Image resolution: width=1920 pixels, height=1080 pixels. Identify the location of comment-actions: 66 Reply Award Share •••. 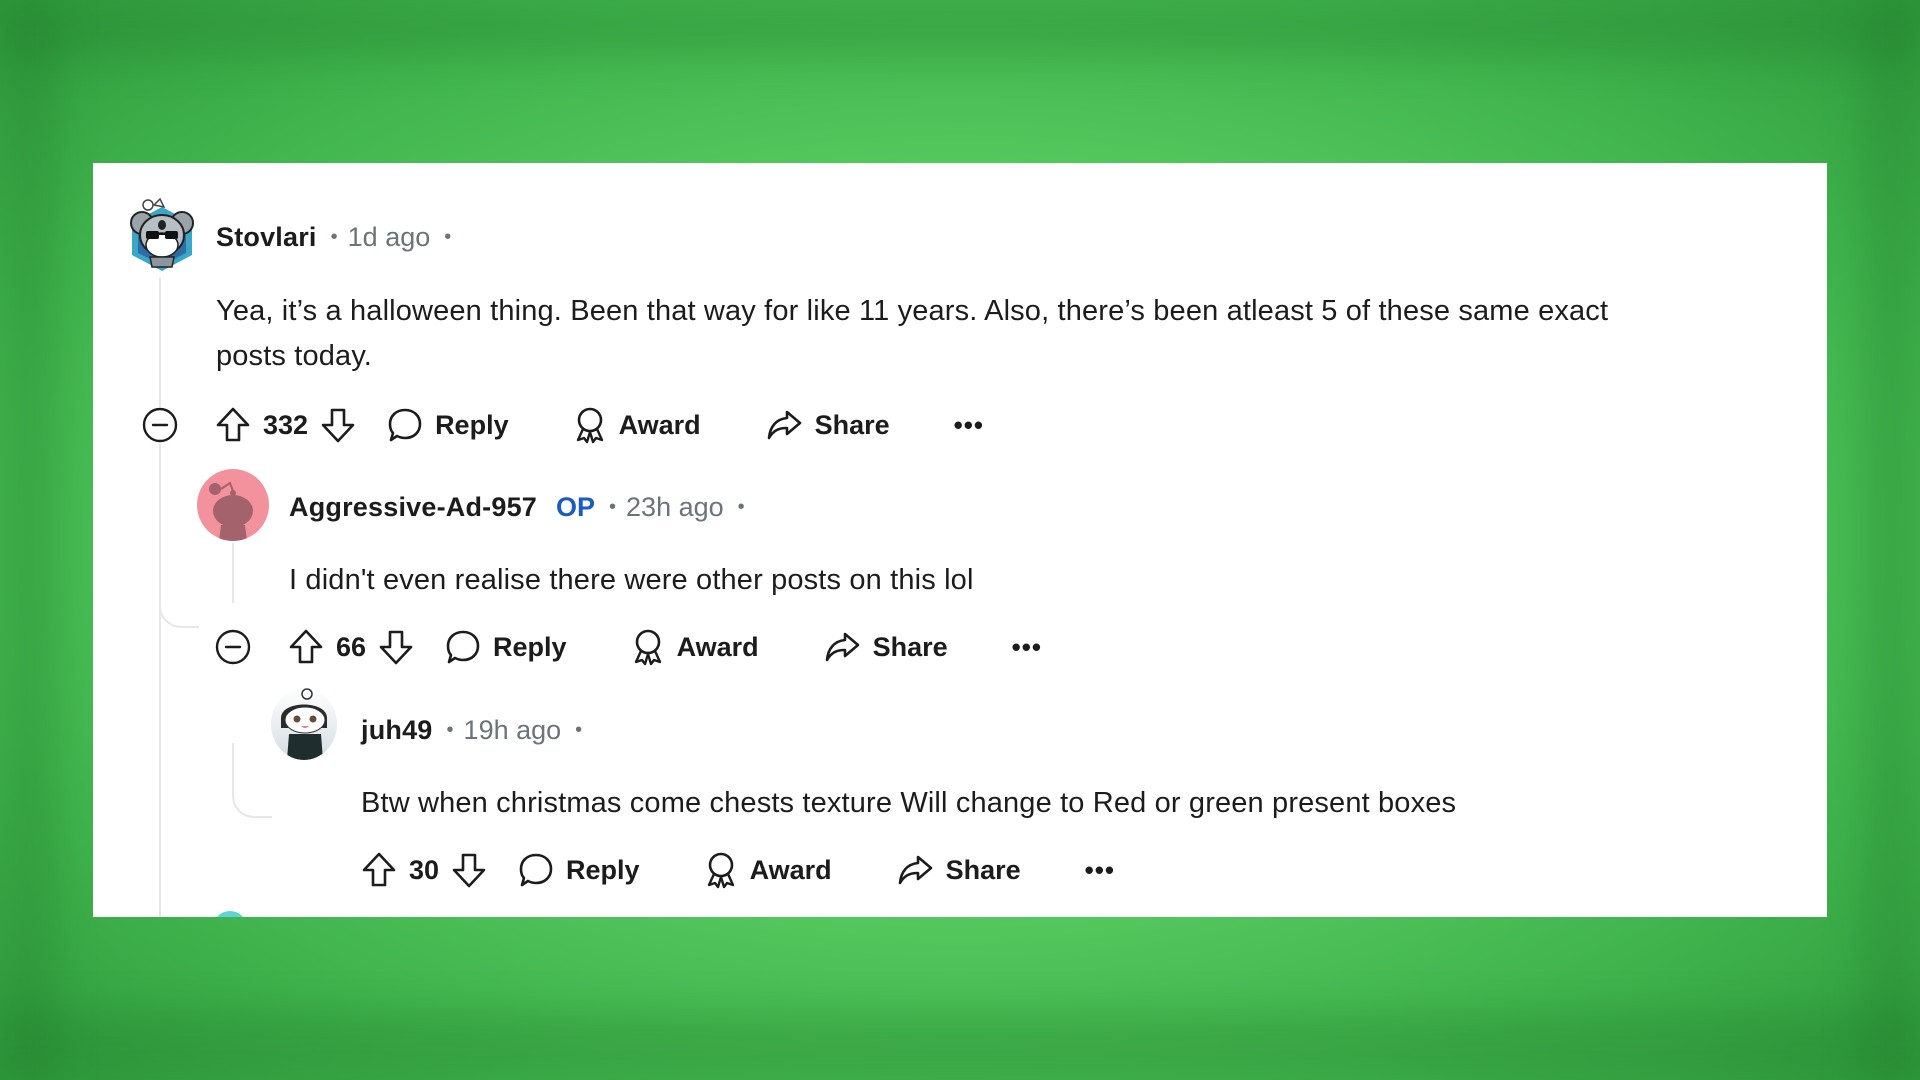
(665, 647).